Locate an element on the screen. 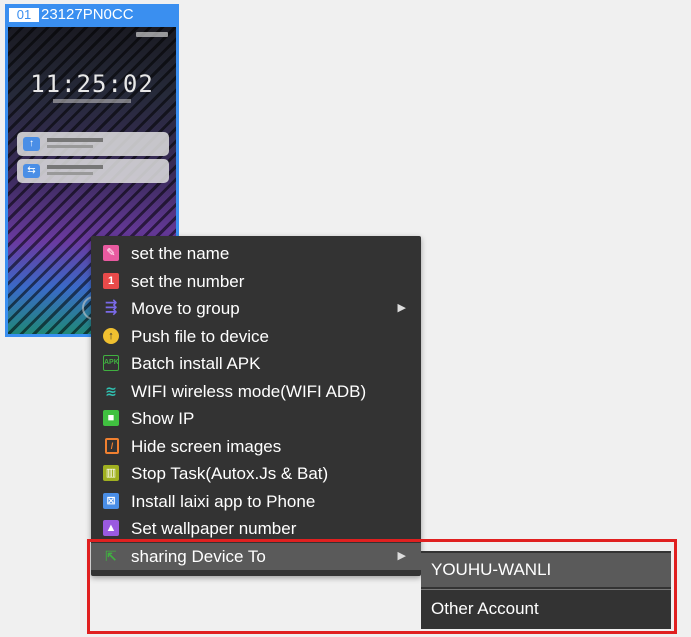  usb-icon: ⇆ is located at coordinates (31, 171).